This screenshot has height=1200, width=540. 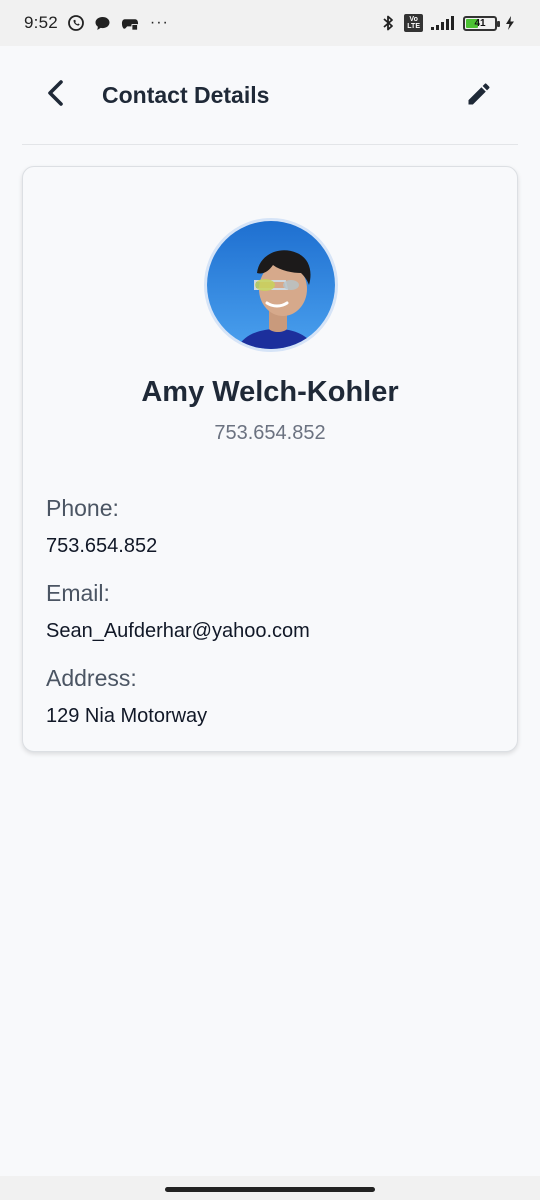 I want to click on phone-label: Phone:, so click(x=82, y=508).